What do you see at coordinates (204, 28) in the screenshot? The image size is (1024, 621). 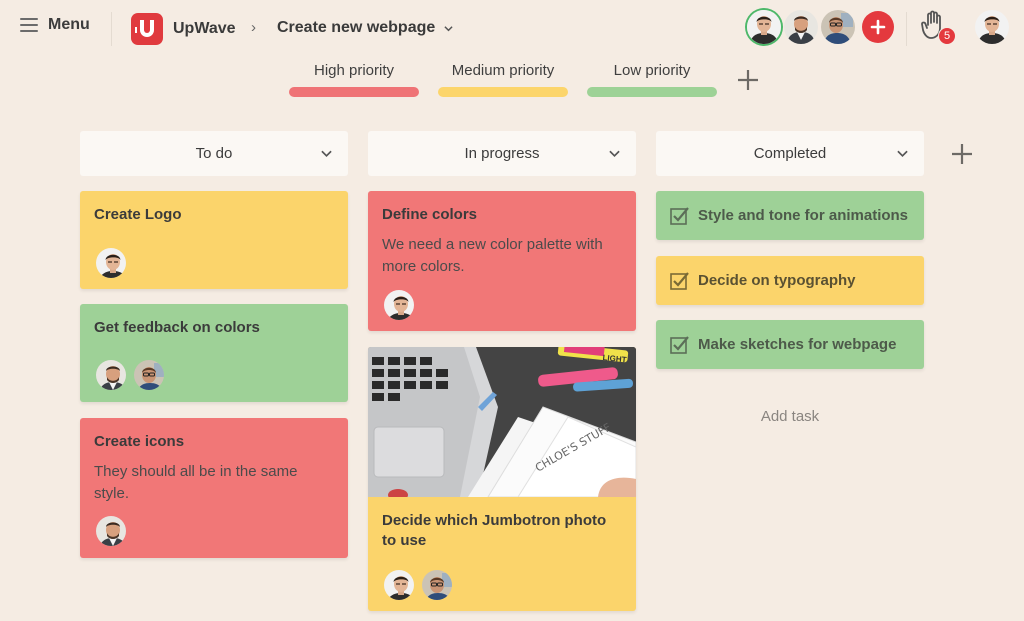 I see `brand-name: UpWave` at bounding box center [204, 28].